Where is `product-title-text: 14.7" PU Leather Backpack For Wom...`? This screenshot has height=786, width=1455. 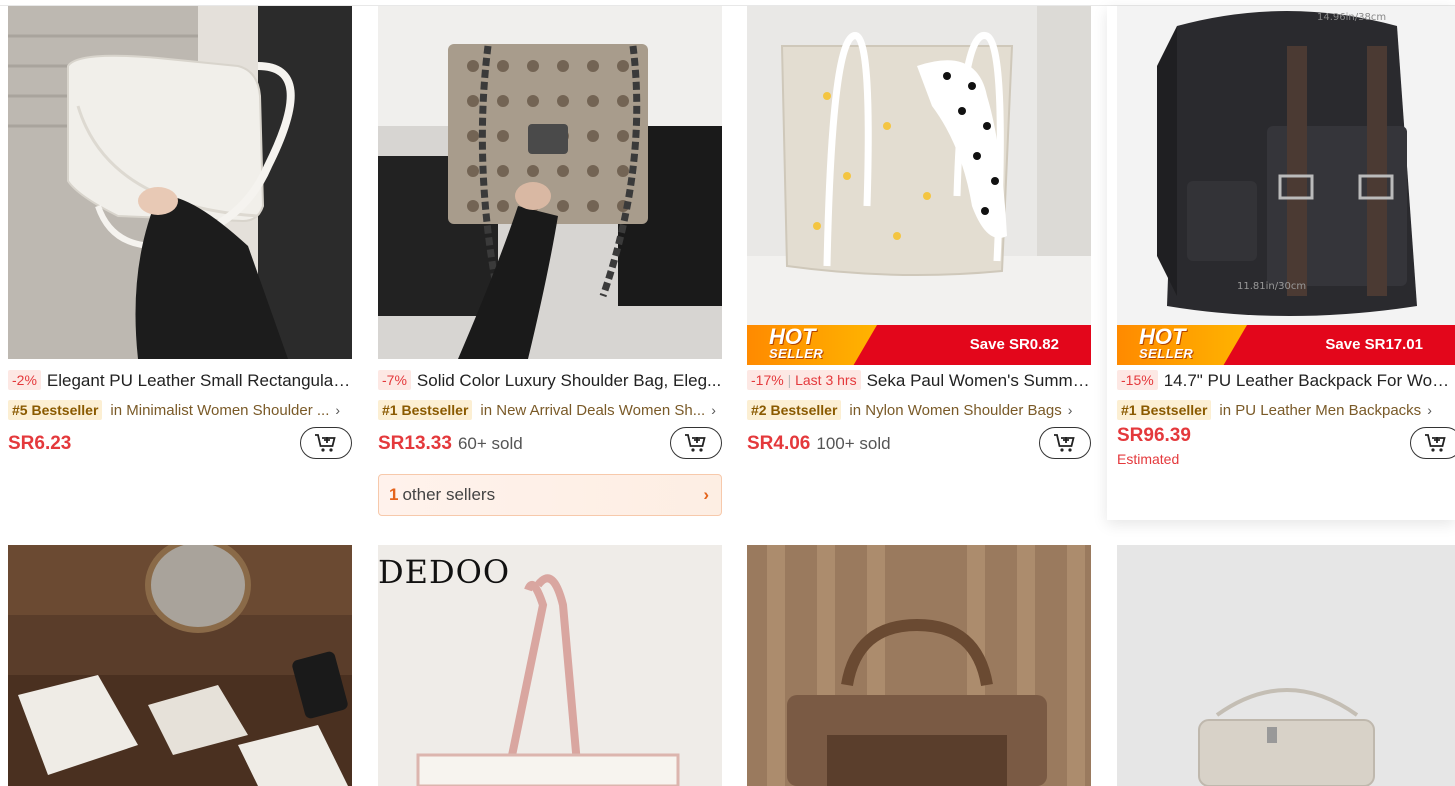
product-title-text: 14.7" PU Leather Backpack For Wom... is located at coordinates (1309, 380).